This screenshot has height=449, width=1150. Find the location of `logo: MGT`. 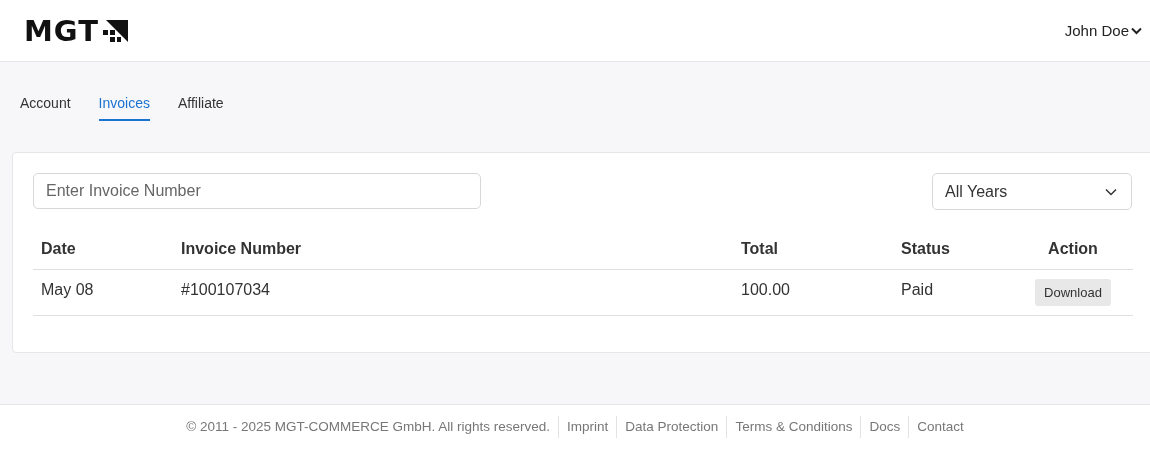

logo: MGT is located at coordinates (61, 30).